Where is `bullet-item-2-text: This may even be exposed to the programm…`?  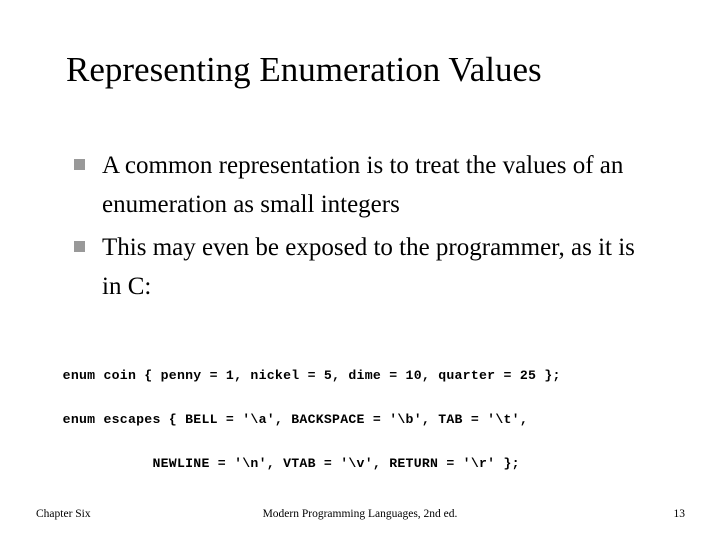 bullet-item-2-text: This may even be exposed to the programm… is located at coordinates (368, 267).